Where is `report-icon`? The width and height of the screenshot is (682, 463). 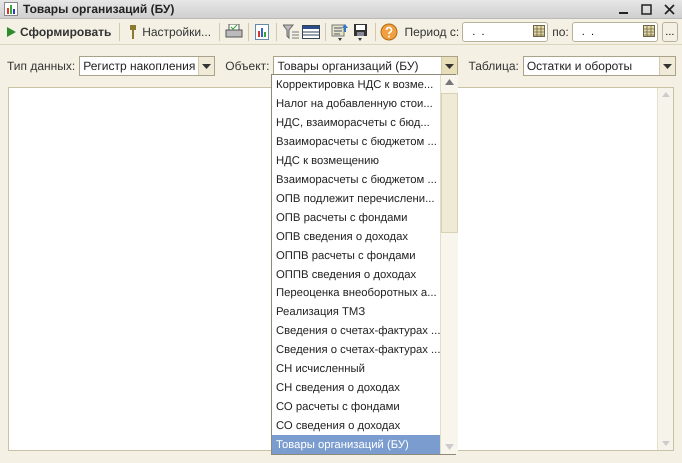
report-icon is located at coordinates (11, 9).